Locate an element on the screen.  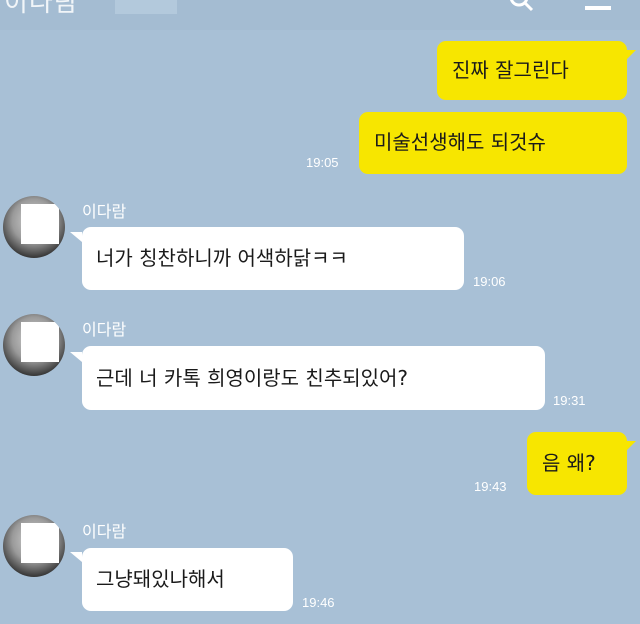
message-timestamp: 19:06 is located at coordinates (489, 281).